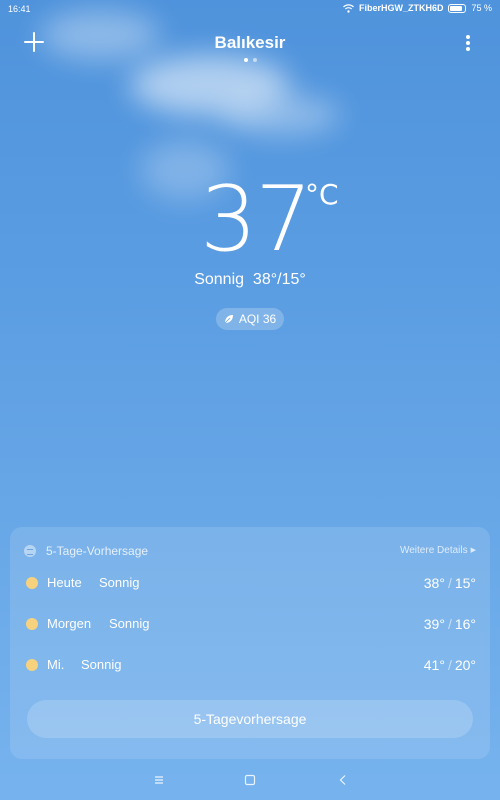 Image resolution: width=500 pixels, height=800 pixels. I want to click on network-name: FiberHGW_ZTKH6D, so click(401, 8).